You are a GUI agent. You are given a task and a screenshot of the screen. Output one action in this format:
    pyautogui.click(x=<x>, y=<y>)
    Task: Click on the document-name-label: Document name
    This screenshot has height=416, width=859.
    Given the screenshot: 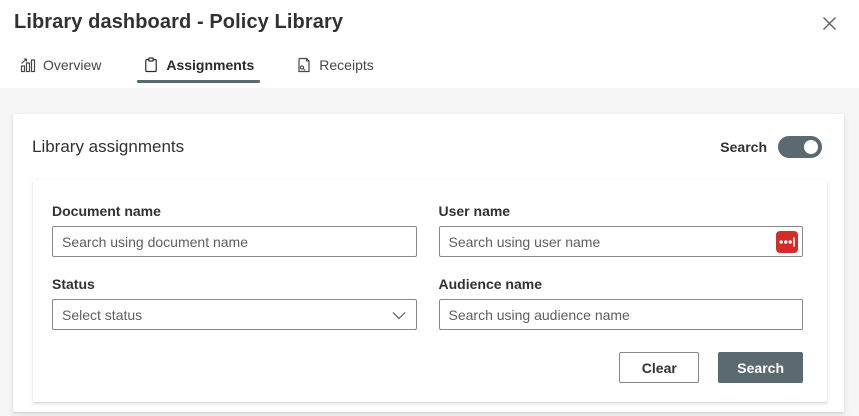 What is the action you would take?
    pyautogui.click(x=106, y=211)
    